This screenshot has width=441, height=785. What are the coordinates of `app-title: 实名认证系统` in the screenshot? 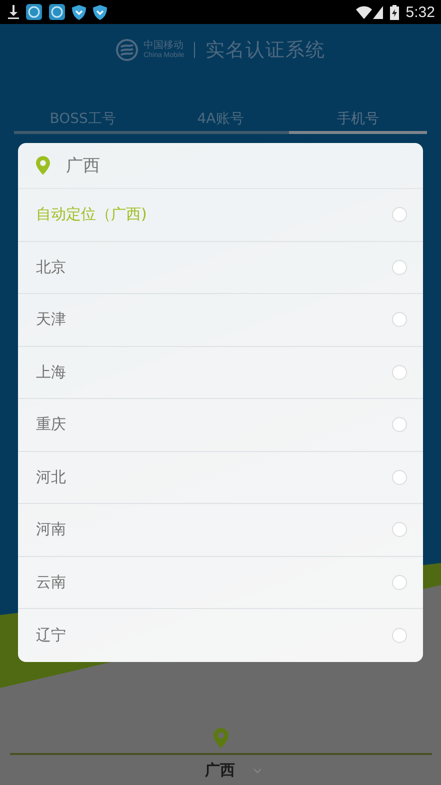 It's located at (265, 50).